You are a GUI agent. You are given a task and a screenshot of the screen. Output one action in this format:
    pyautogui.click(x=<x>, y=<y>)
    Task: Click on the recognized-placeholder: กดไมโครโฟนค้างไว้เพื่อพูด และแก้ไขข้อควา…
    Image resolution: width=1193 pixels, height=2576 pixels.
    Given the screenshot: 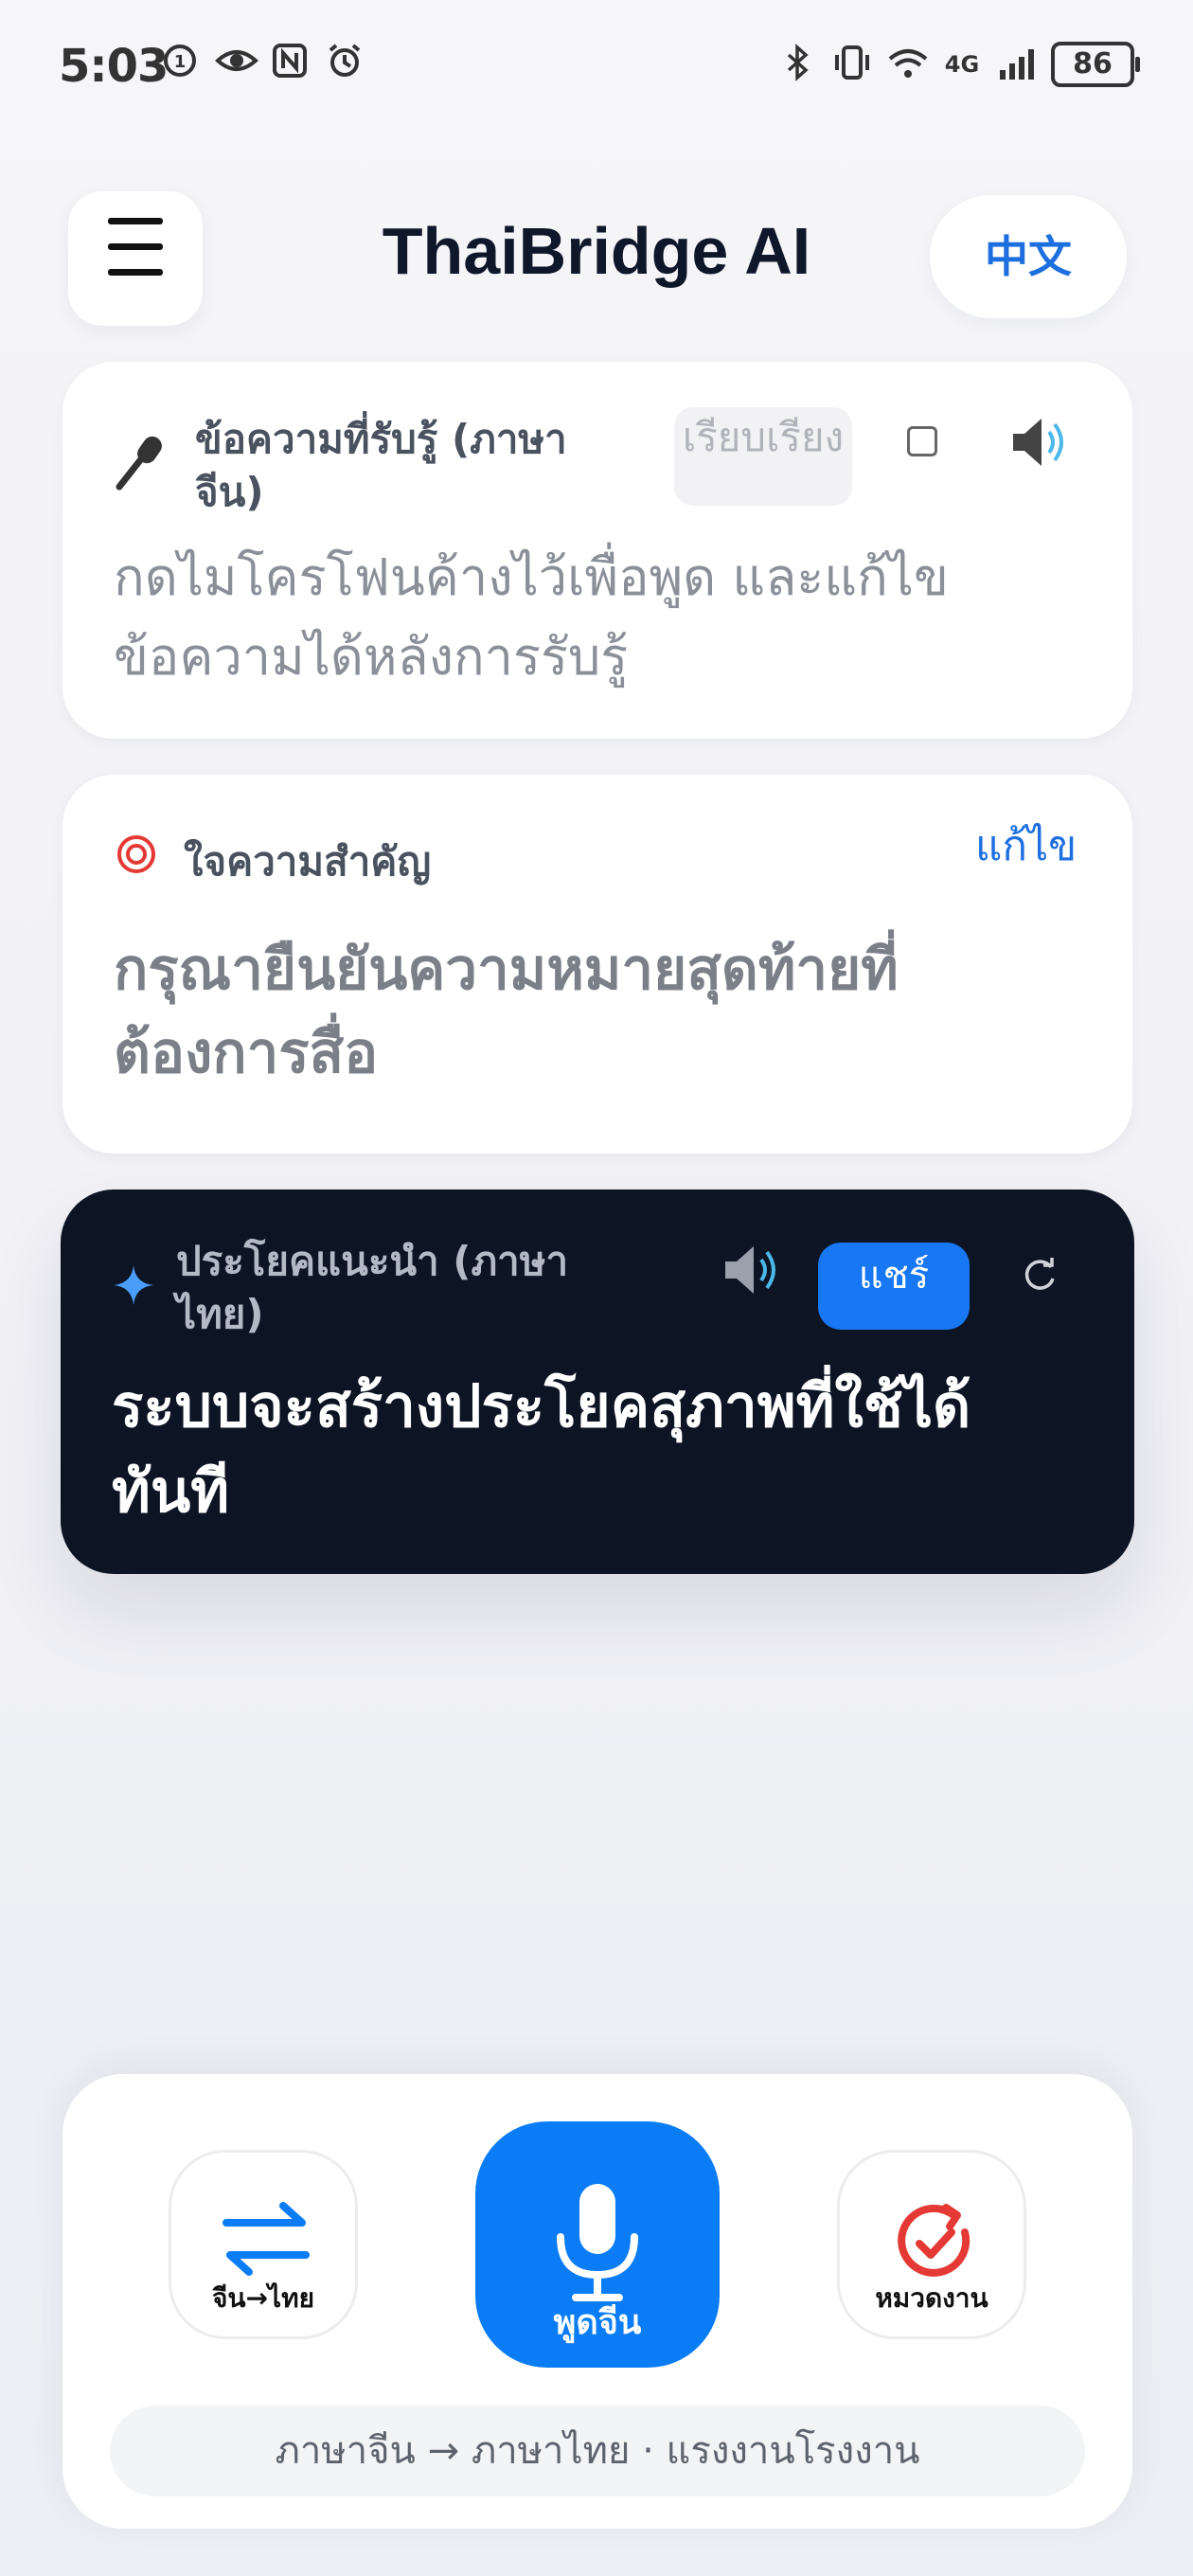 What is the action you would take?
    pyautogui.click(x=568, y=617)
    